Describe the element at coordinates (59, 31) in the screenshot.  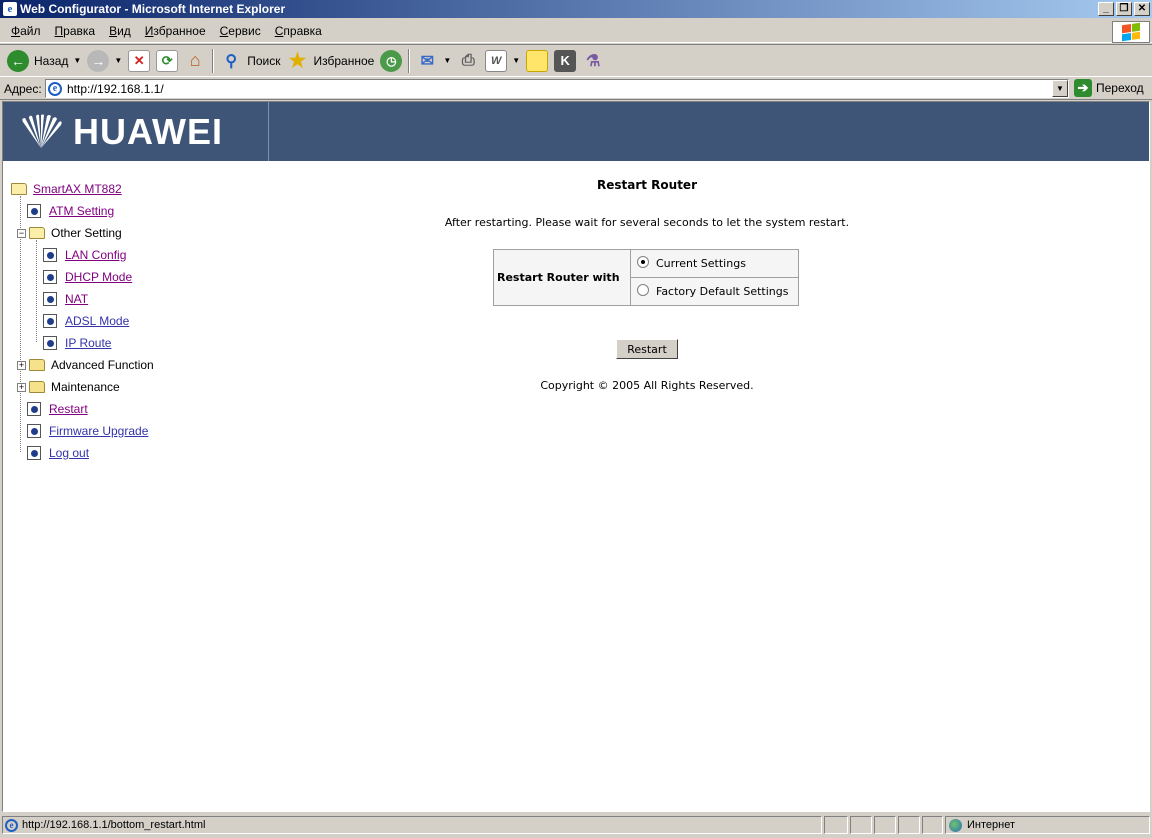
I see `menu-edit-accel: П` at that location.